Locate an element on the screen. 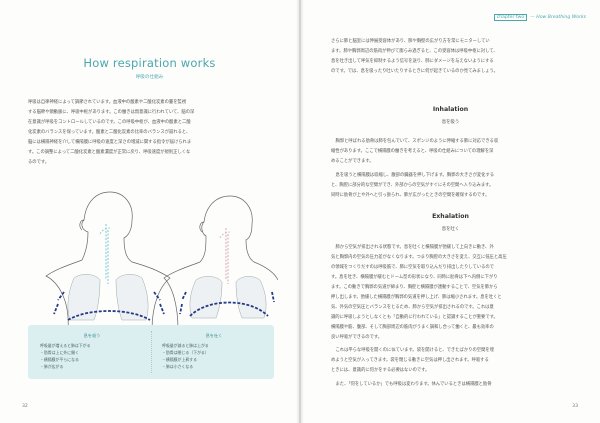 This screenshot has height=423, width=600. page-heading: How respiration works is located at coordinates (149, 63).